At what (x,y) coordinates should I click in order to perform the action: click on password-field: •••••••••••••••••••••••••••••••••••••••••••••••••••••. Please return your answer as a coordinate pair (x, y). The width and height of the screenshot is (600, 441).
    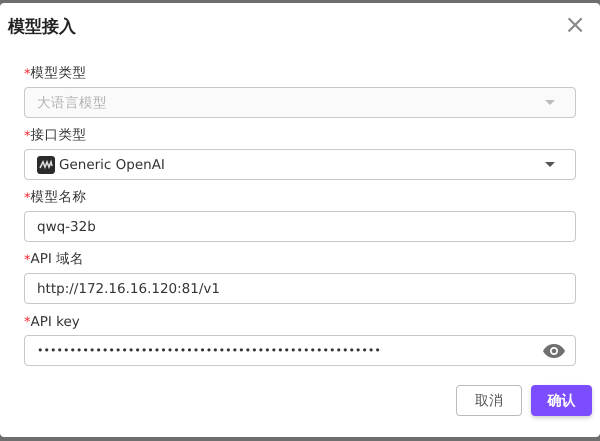
    Looking at the image, I should click on (300, 350).